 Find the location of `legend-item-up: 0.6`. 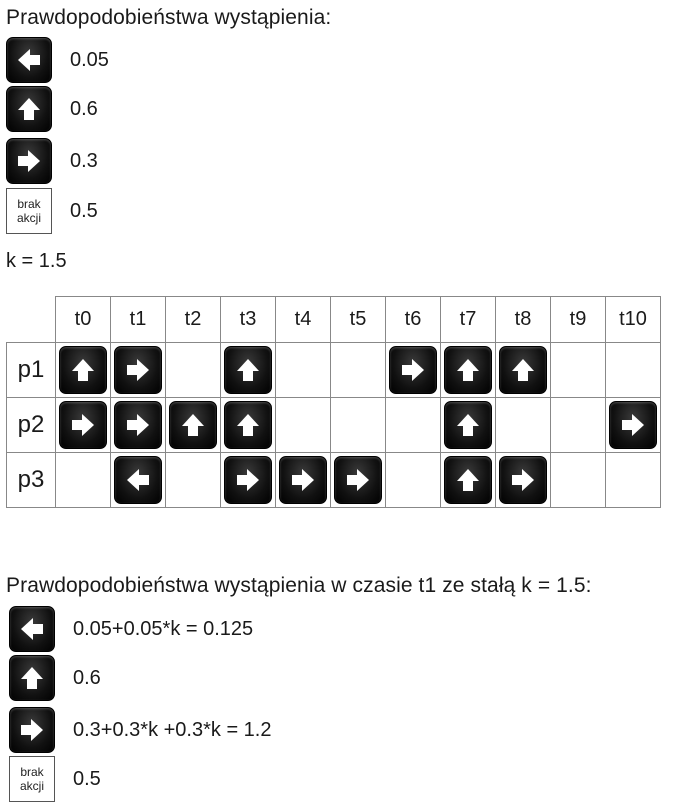

legend-item-up: 0.6 is located at coordinates (52, 109).